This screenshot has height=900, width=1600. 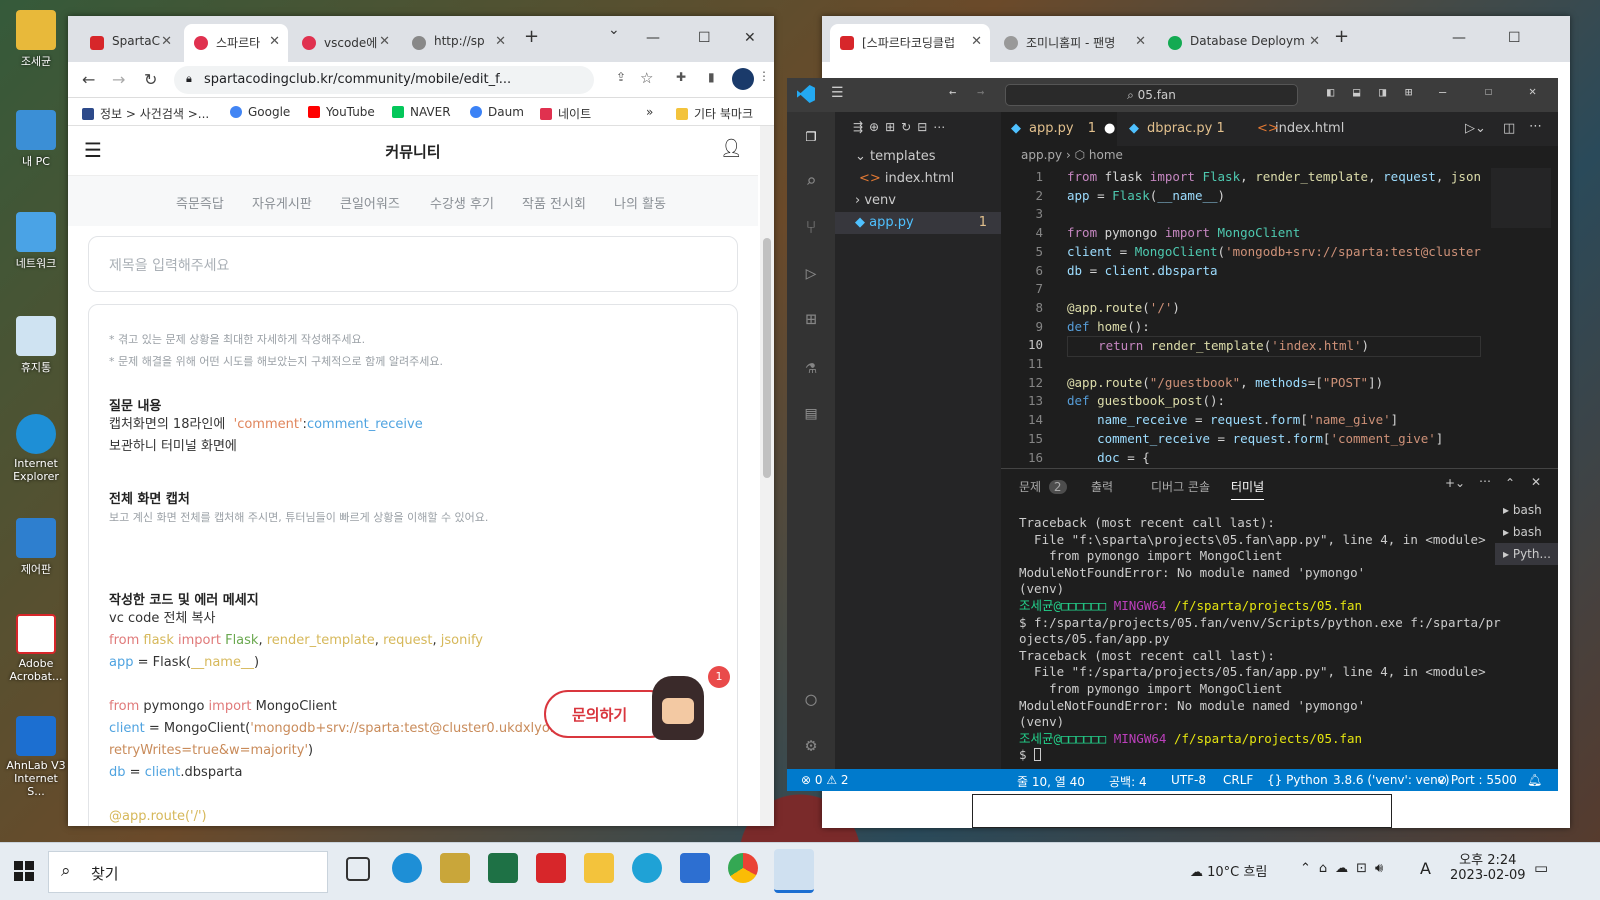 What do you see at coordinates (614, 30) in the screenshot?
I see `tab-search-icon: ⌄` at bounding box center [614, 30].